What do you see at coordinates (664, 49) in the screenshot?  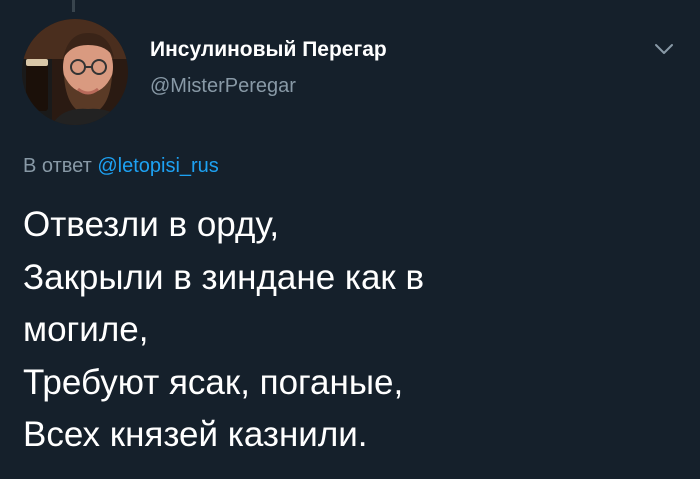 I see `chevron-down-icon` at bounding box center [664, 49].